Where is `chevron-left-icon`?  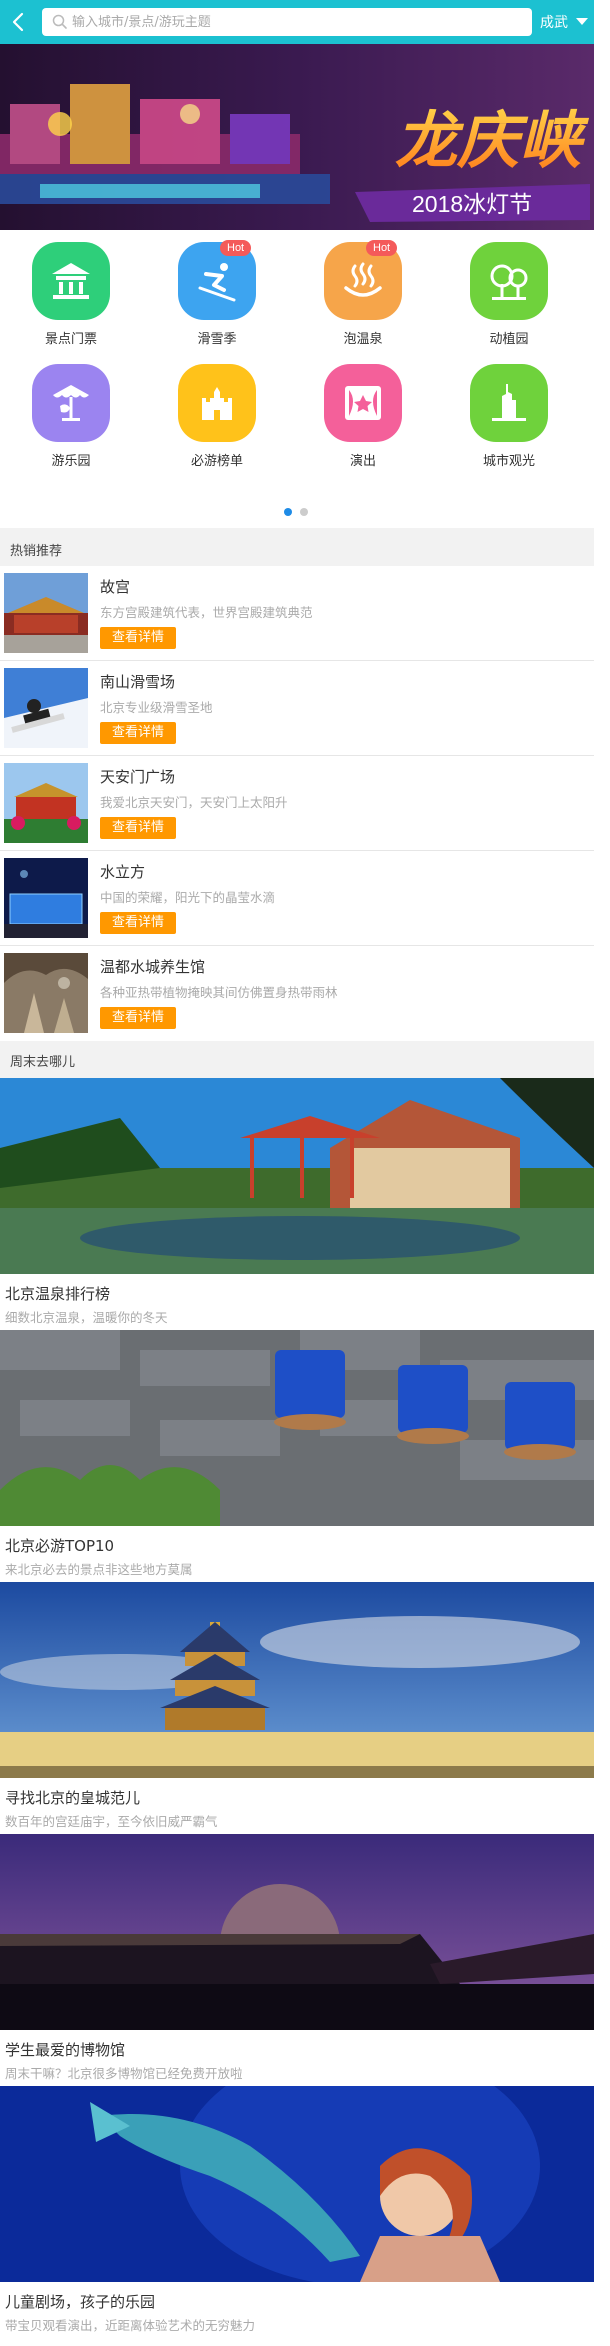
chevron-left-icon is located at coordinates (18, 22).